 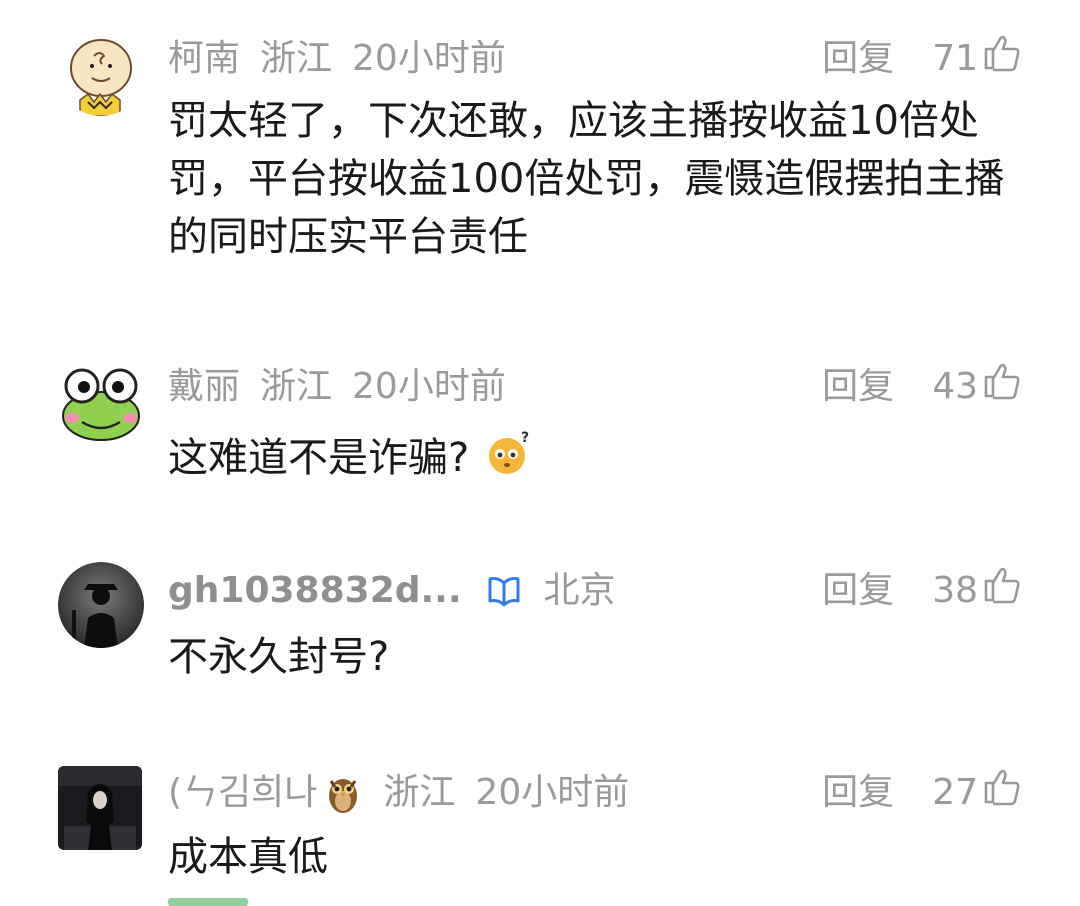 What do you see at coordinates (337, 59) in the screenshot?
I see `comment-meta: 柯南 浙江 20小时前` at bounding box center [337, 59].